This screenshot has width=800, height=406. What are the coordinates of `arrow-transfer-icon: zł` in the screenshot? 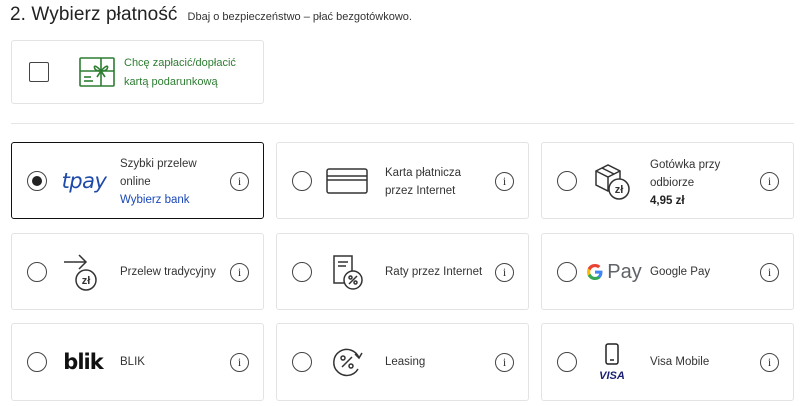 It's located at (82, 273).